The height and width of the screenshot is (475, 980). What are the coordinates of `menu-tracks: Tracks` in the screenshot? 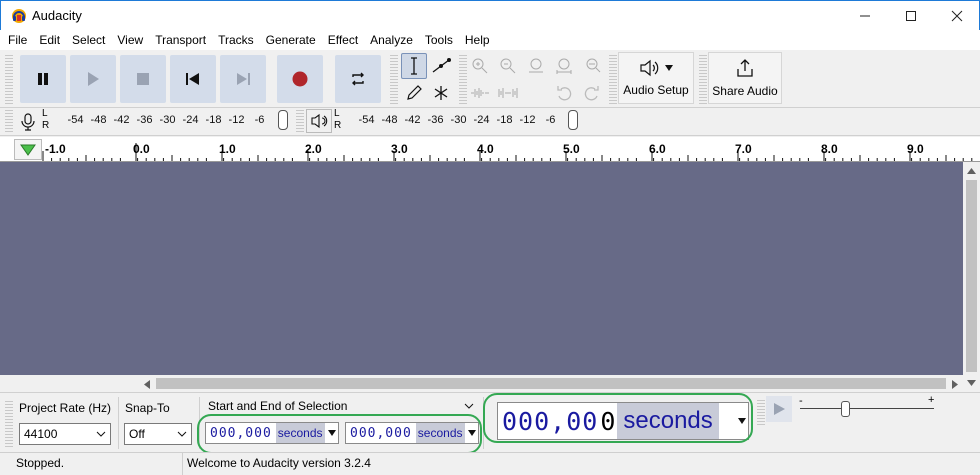 It's located at (236, 40).